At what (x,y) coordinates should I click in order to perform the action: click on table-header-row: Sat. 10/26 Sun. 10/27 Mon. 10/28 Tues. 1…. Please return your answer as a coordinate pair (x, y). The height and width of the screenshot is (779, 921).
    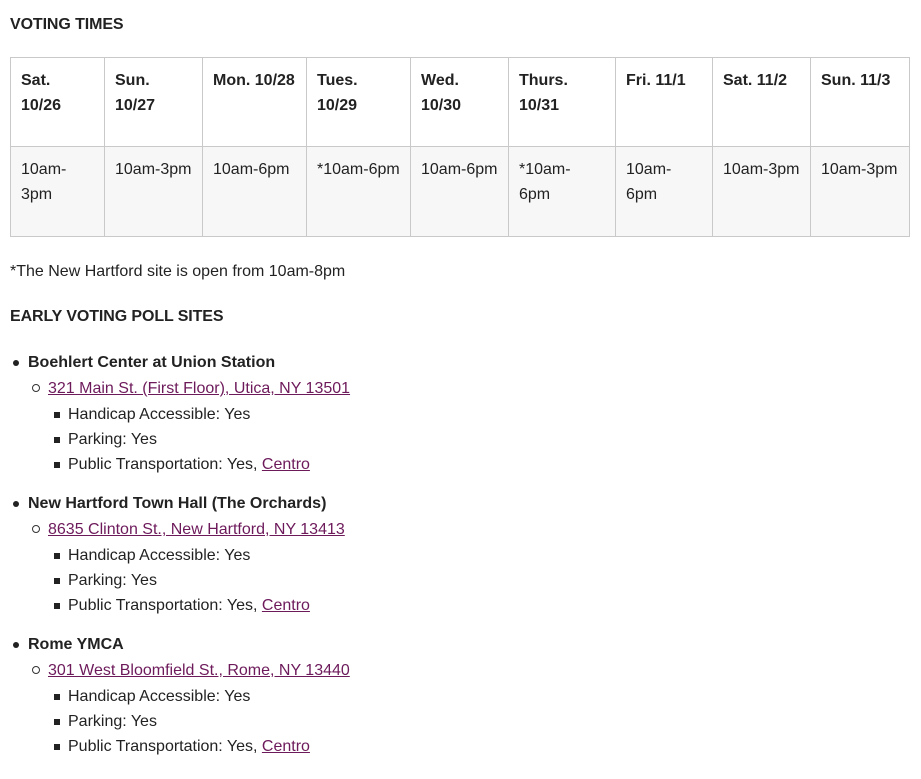
    Looking at the image, I should click on (460, 102).